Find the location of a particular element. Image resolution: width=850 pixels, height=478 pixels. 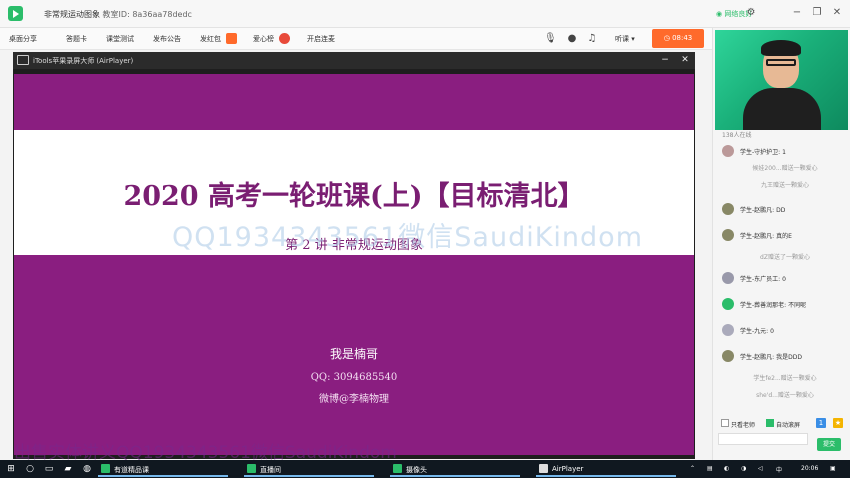

timer-icon: ◷ is located at coordinates (668, 38).